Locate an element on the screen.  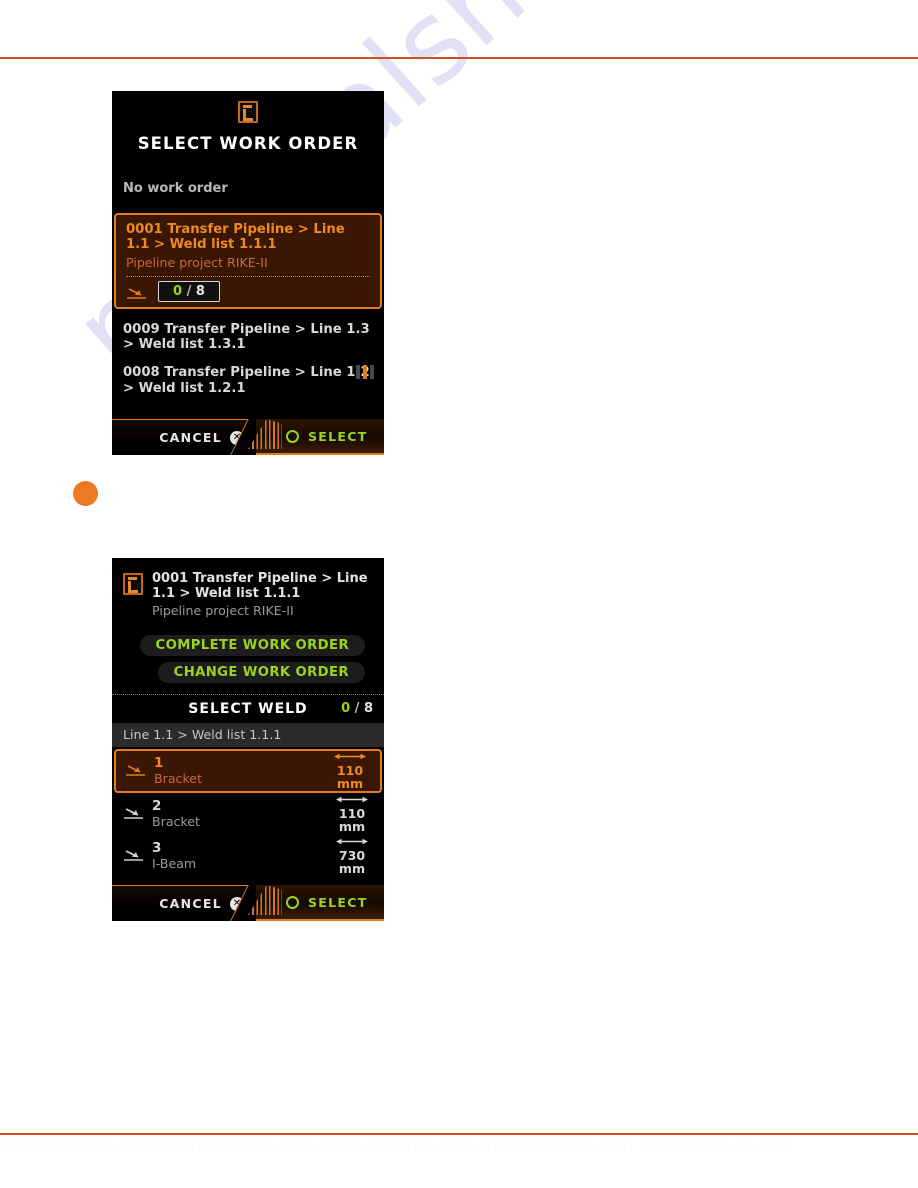
footer-rule is located at coordinates (459, 1134).